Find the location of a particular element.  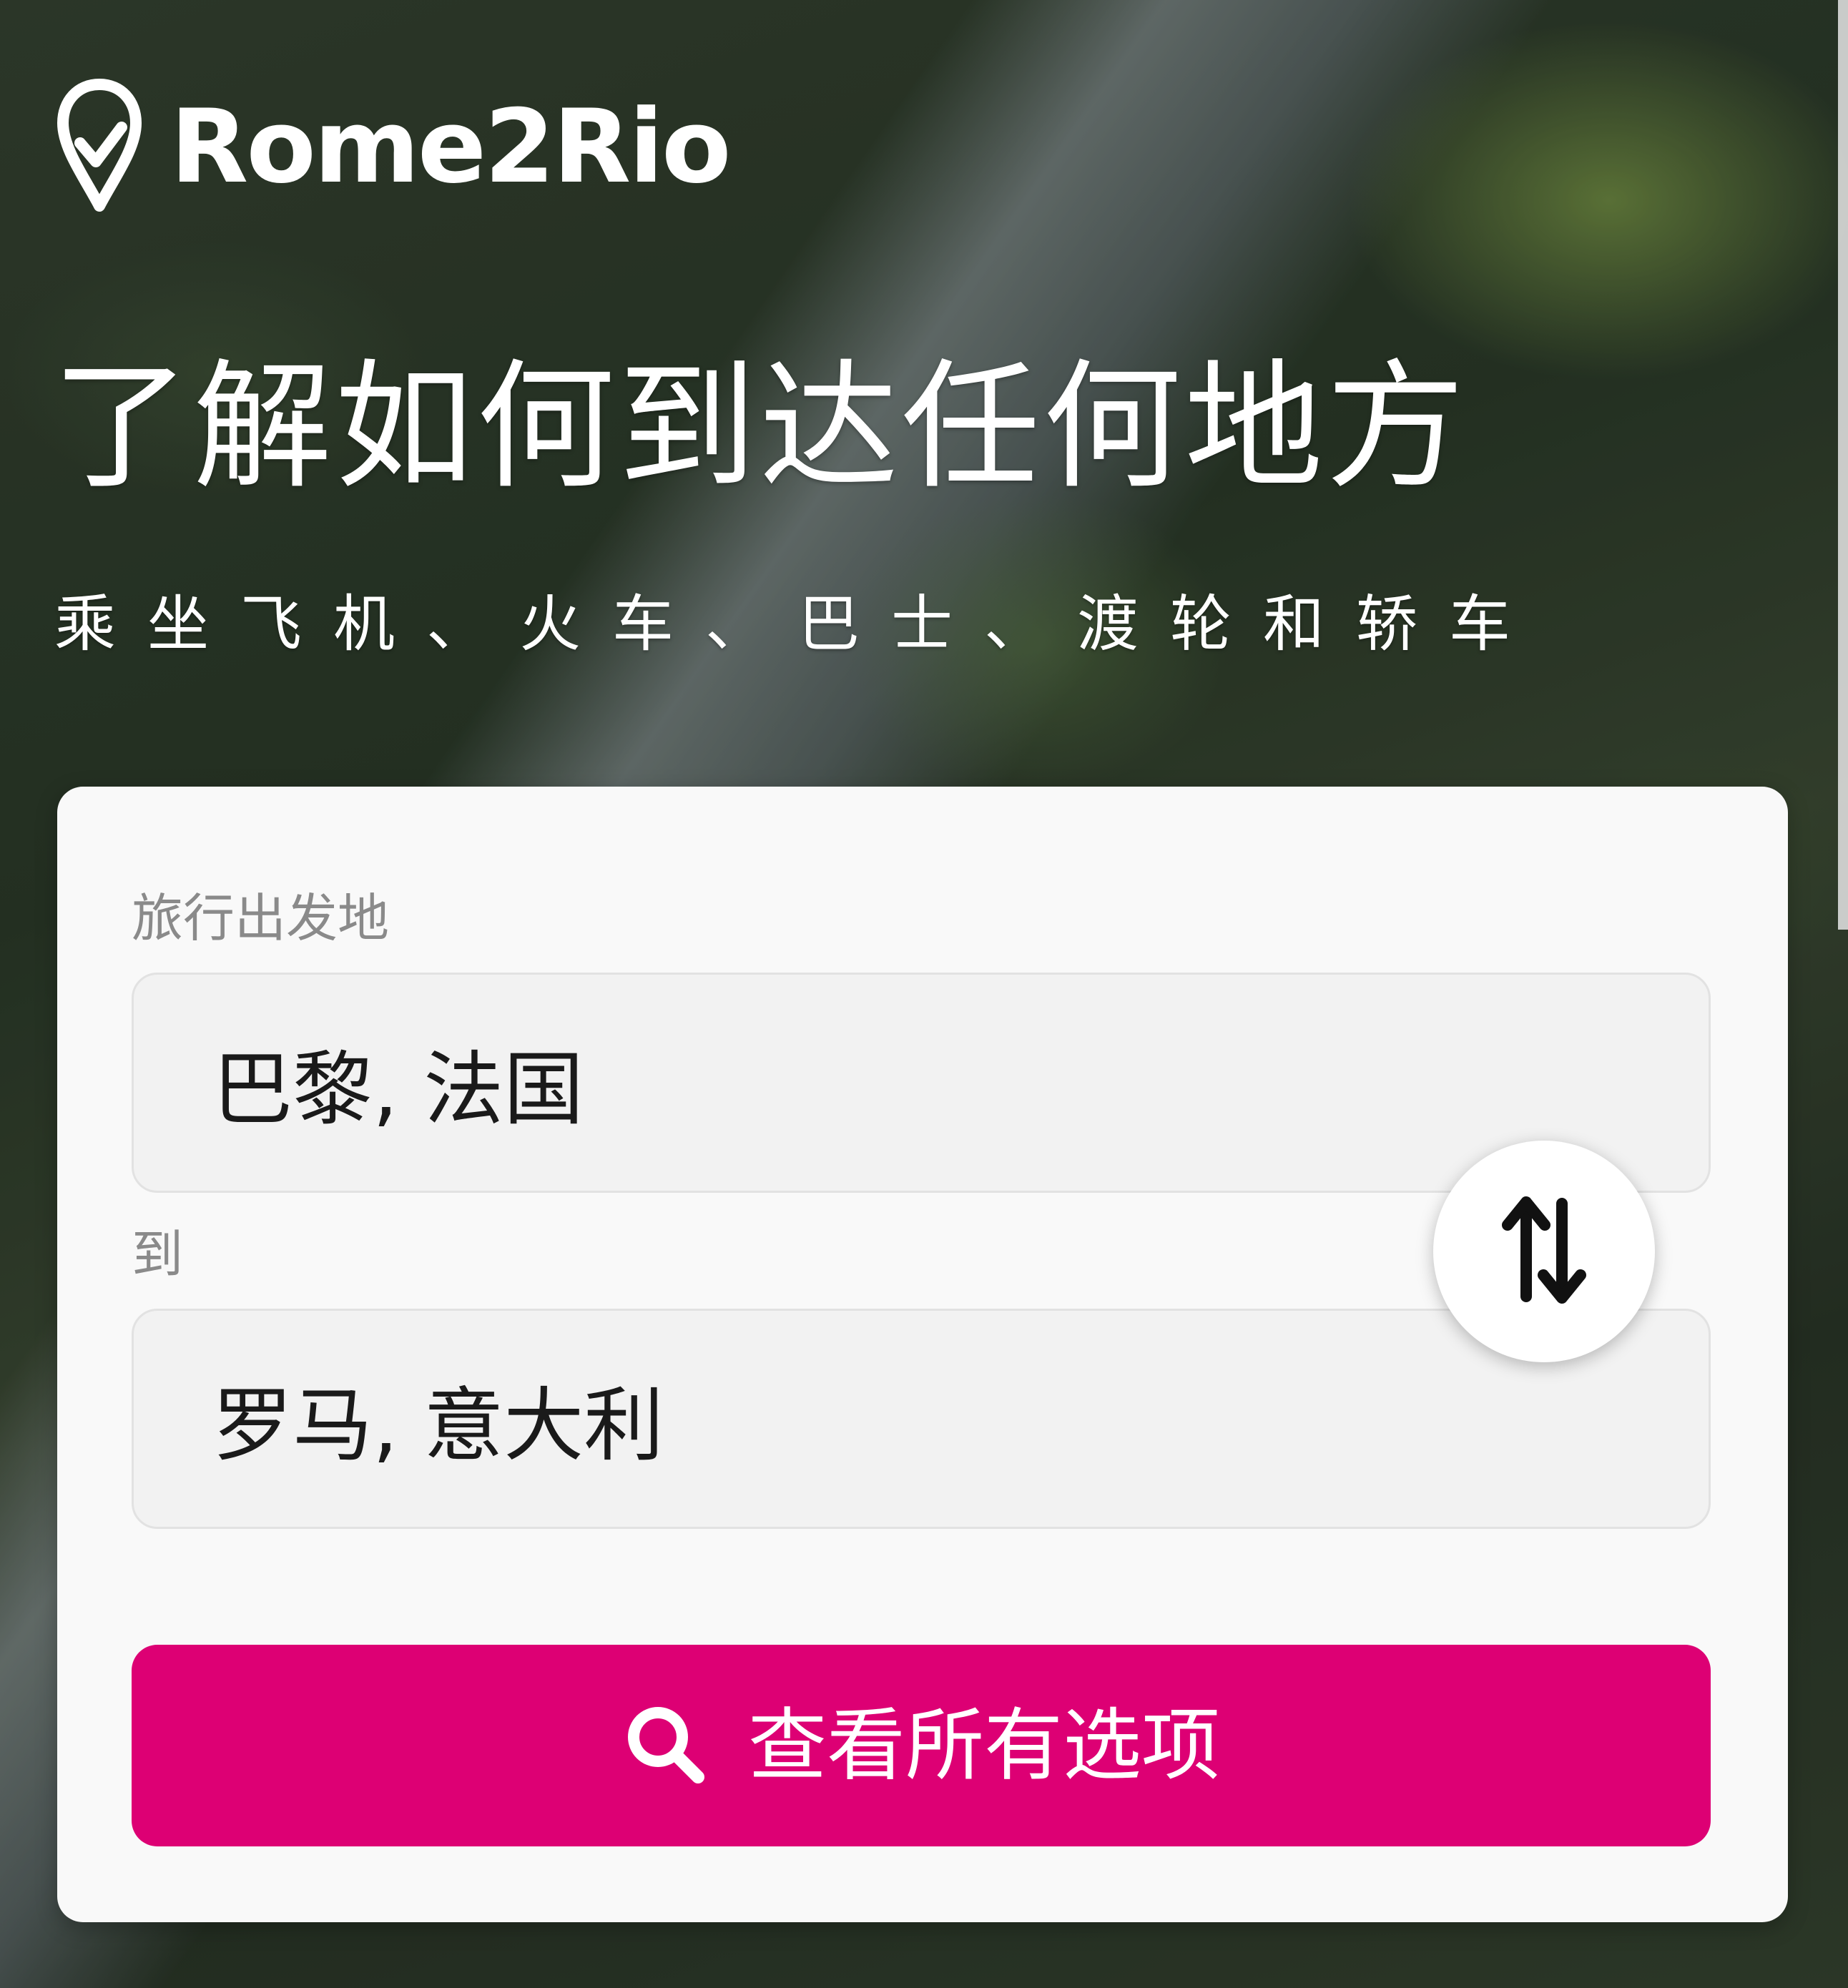

destination-field: 罗马, 意大利 is located at coordinates (922, 1419).